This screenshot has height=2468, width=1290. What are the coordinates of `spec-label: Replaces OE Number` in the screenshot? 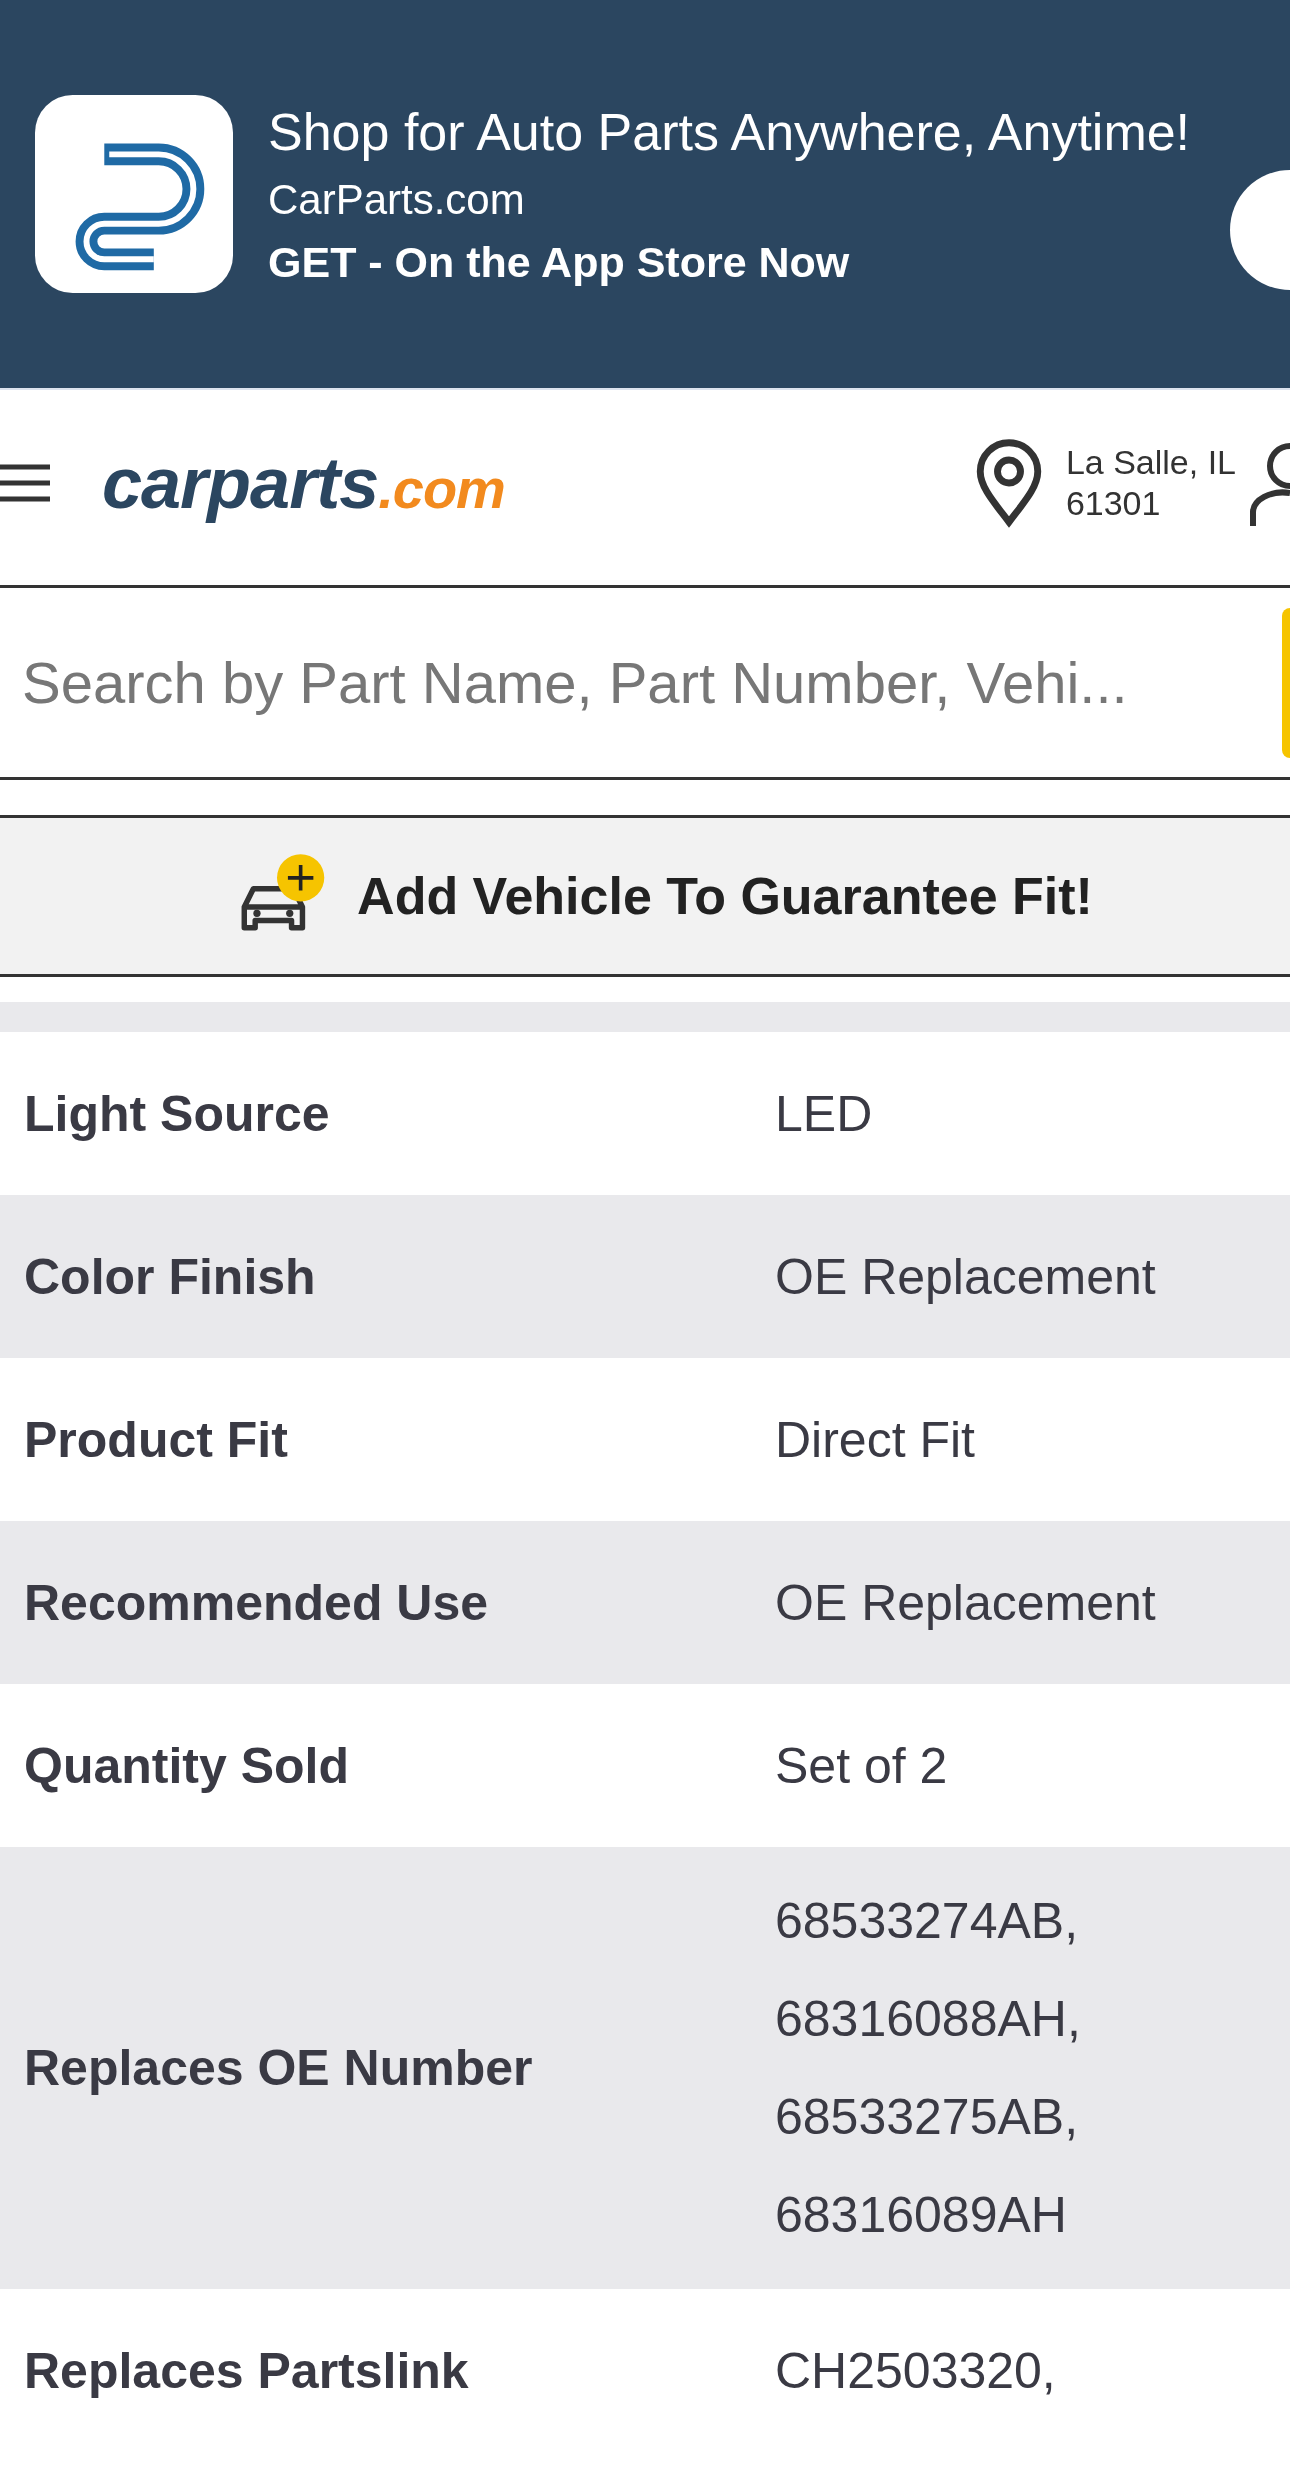 It's located at (278, 2068).